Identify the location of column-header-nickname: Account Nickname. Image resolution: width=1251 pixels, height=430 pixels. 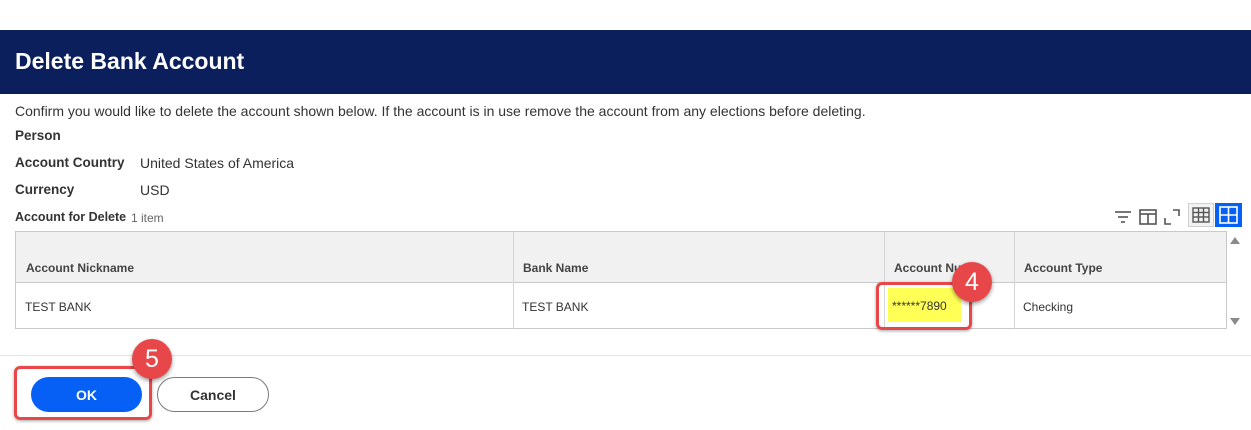
(264, 257).